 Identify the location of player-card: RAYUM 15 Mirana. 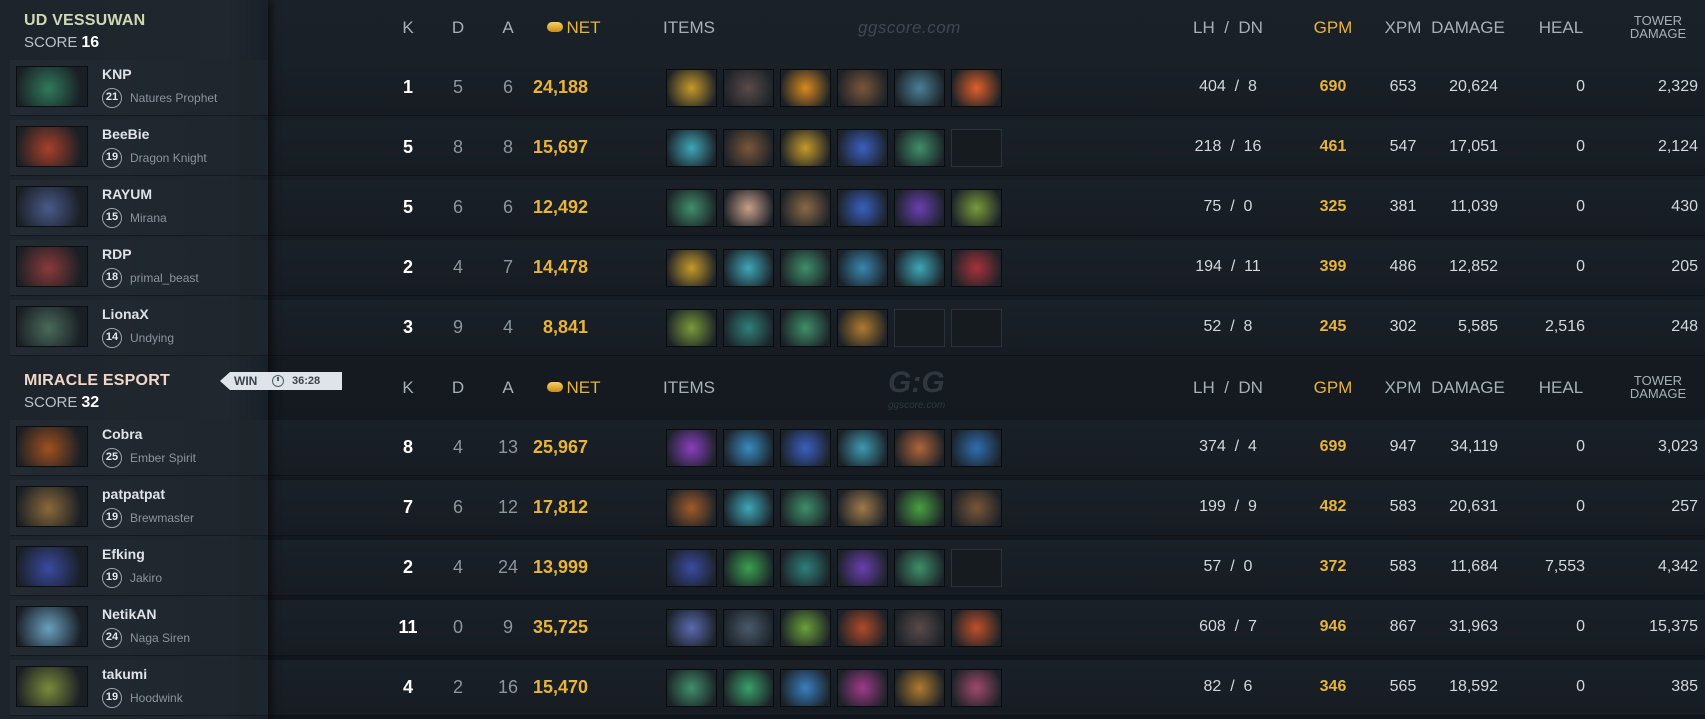
(139, 208).